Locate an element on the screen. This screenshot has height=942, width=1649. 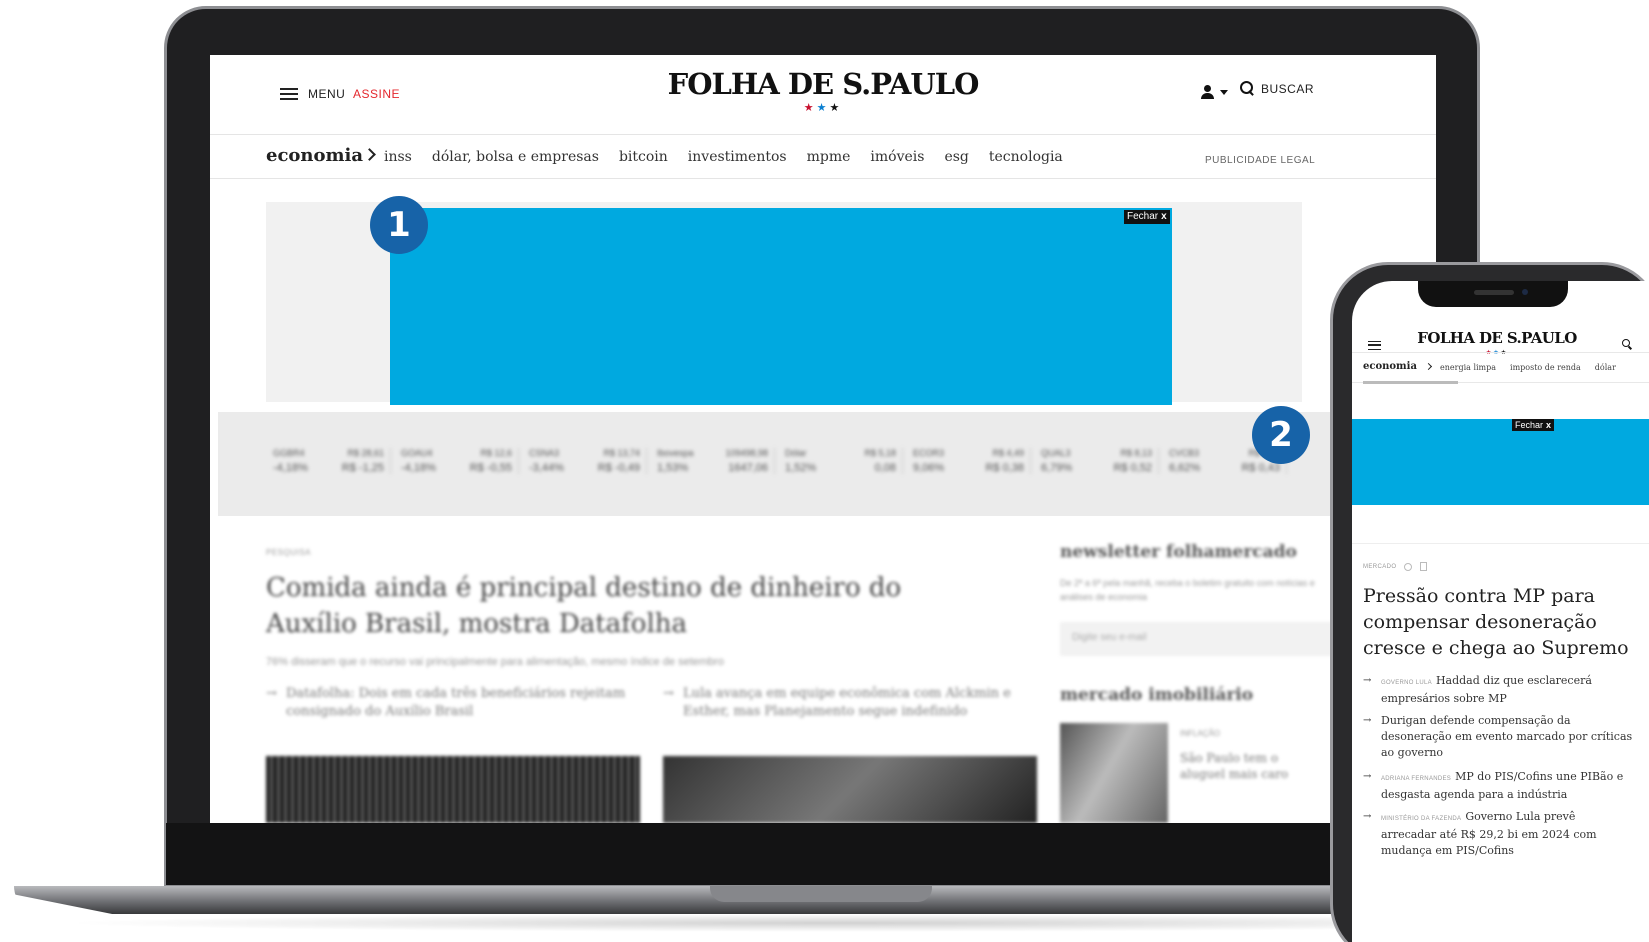
ad-close-label: Fechar is located at coordinates (1143, 216).